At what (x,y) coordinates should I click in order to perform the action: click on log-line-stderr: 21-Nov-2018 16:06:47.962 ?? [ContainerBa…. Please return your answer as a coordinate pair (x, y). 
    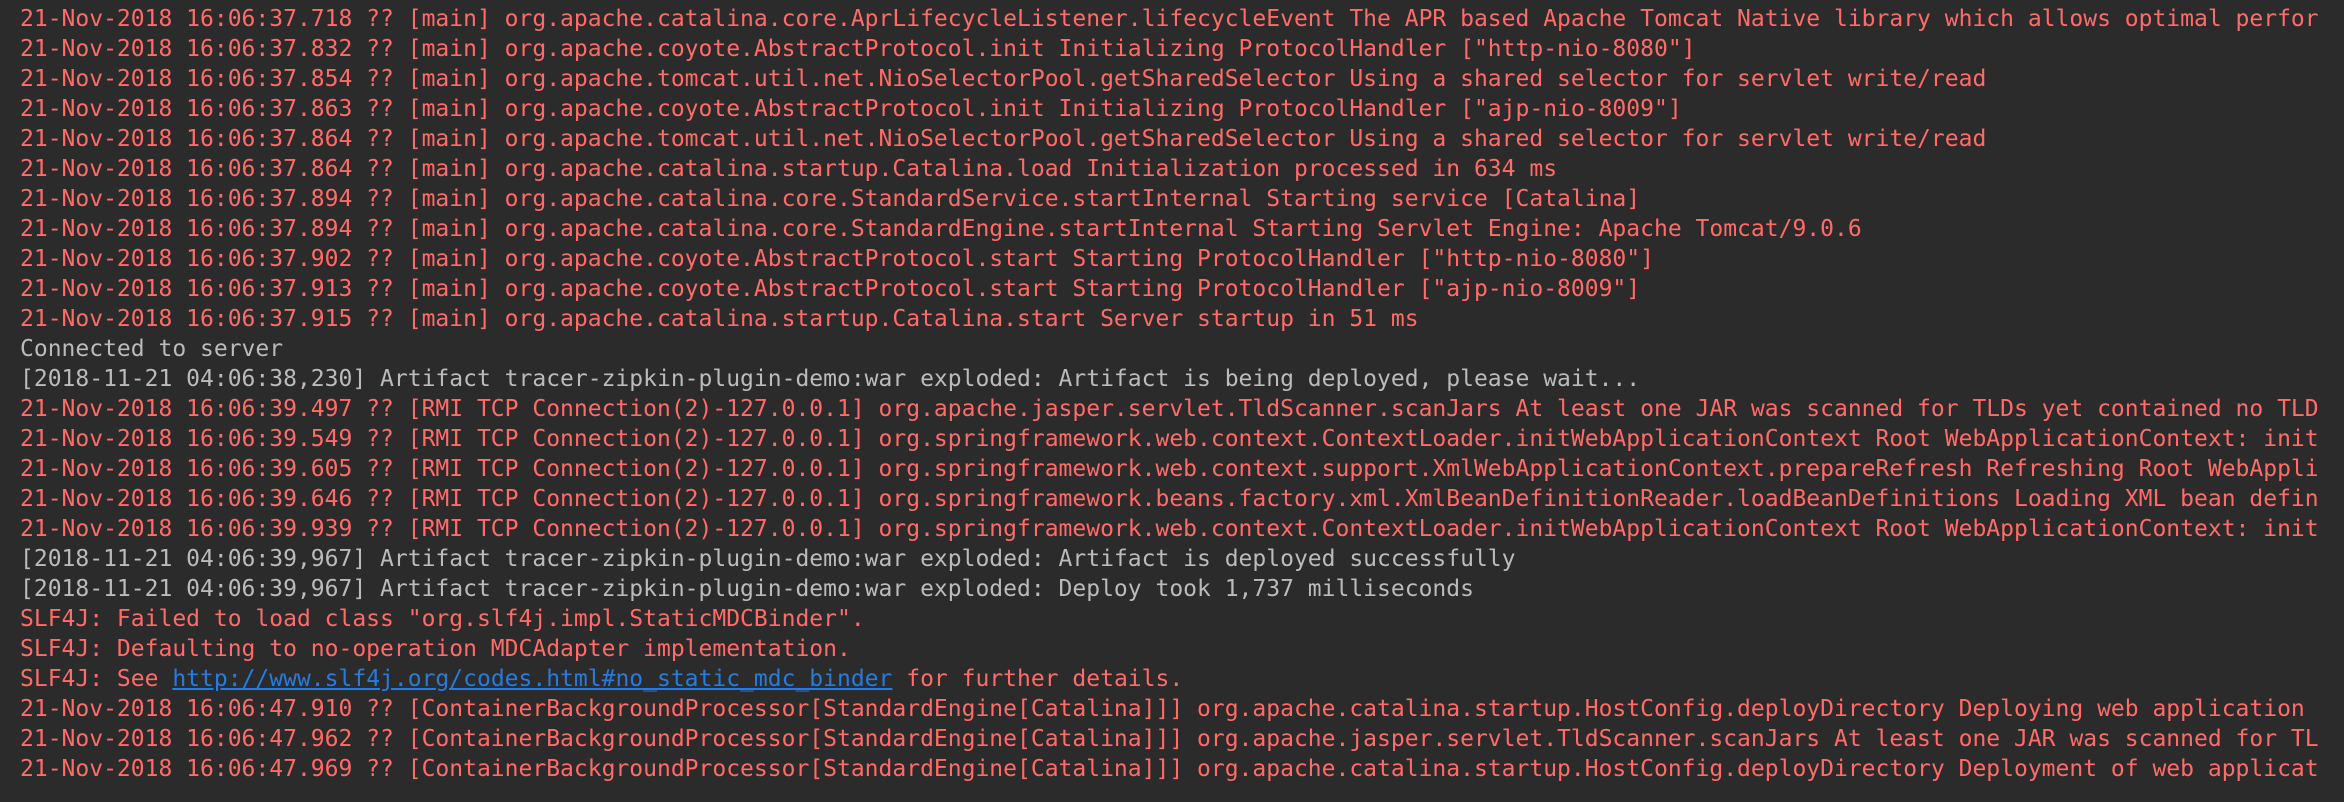
    Looking at the image, I should click on (1169, 739).